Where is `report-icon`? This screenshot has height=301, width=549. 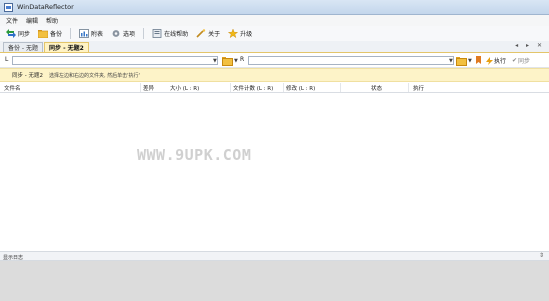 report-icon is located at coordinates (84, 33).